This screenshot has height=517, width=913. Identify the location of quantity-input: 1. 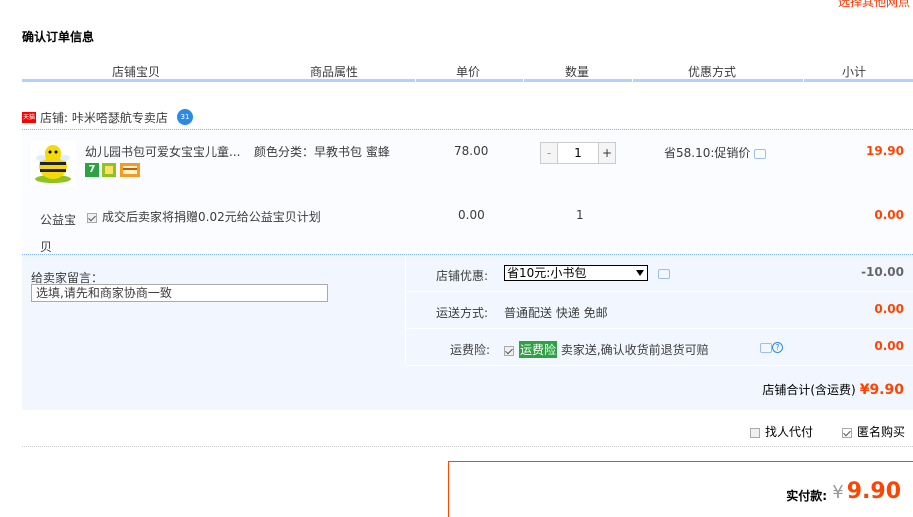
(578, 153).